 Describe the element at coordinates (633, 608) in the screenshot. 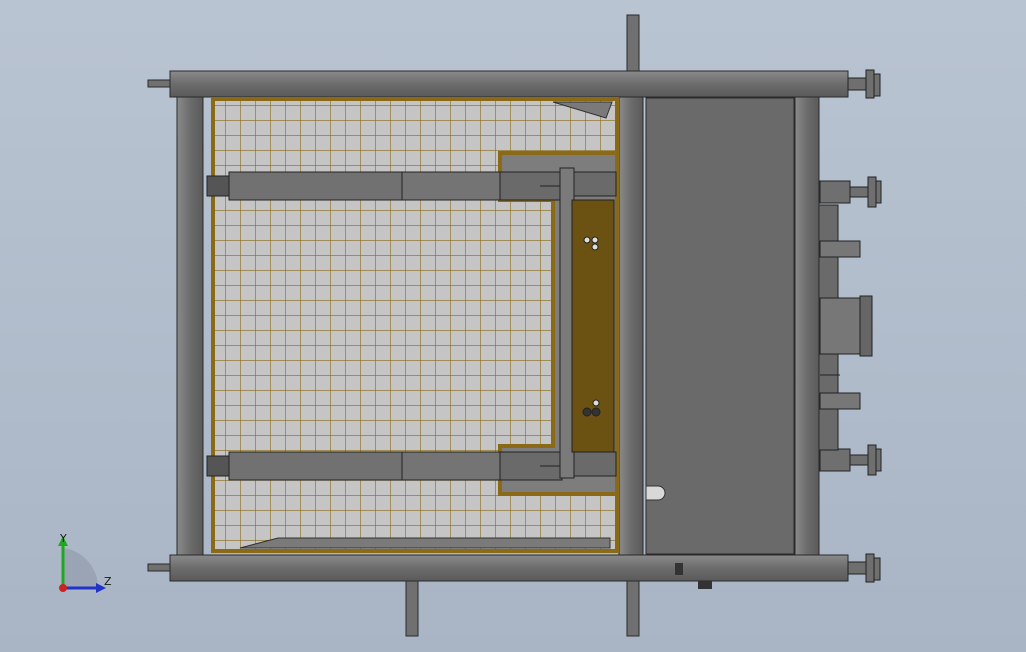

I see `bottom-post-right` at that location.